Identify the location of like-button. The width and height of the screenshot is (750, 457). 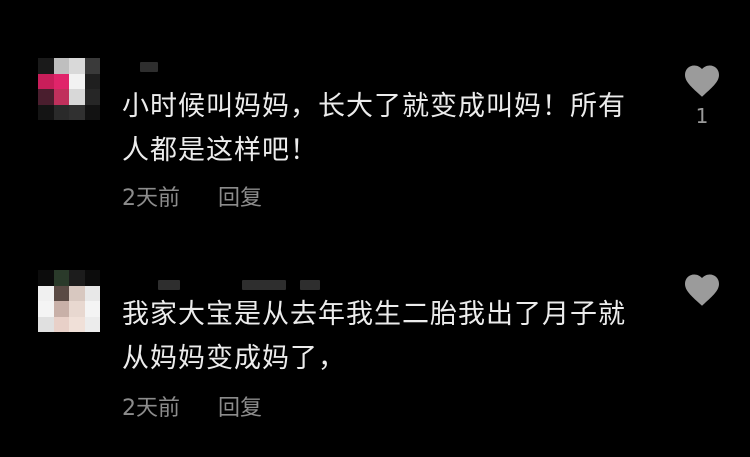
(702, 293).